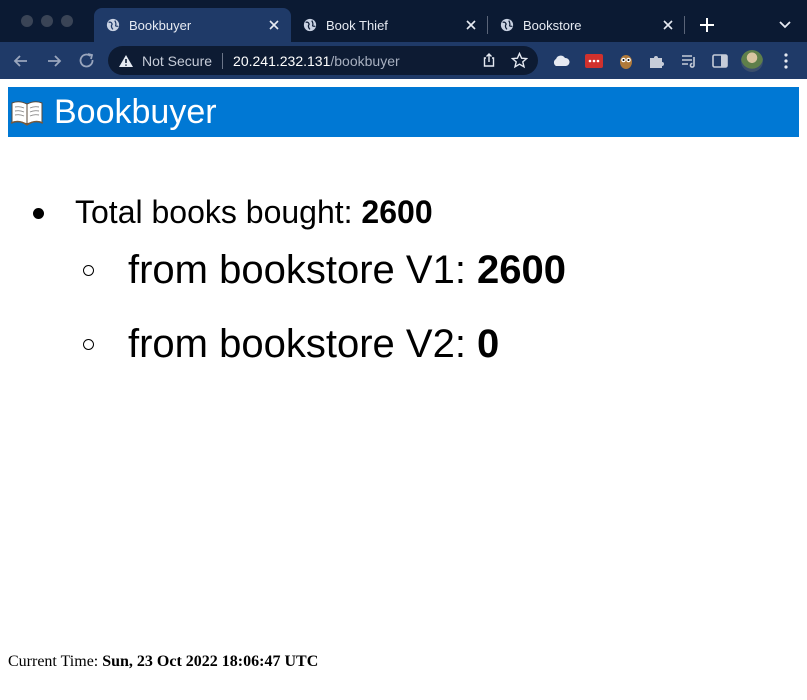  What do you see at coordinates (160, 25) in the screenshot?
I see `tab-title: Bookbuyer` at bounding box center [160, 25].